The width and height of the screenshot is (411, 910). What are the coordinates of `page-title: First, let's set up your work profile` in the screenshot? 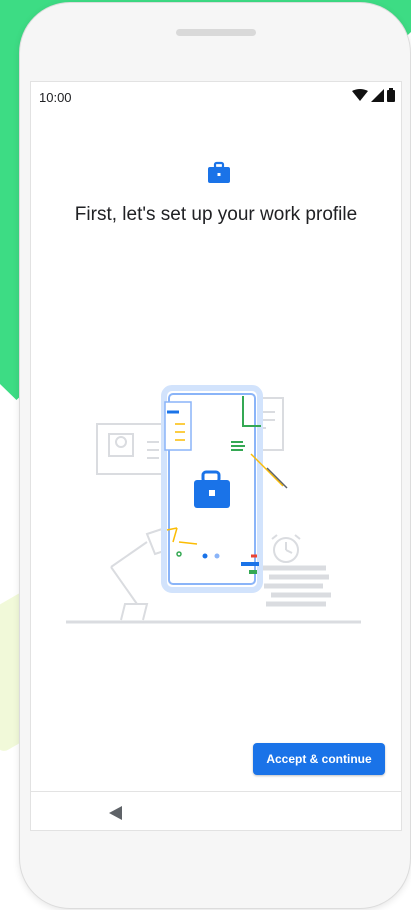 It's located at (216, 214).